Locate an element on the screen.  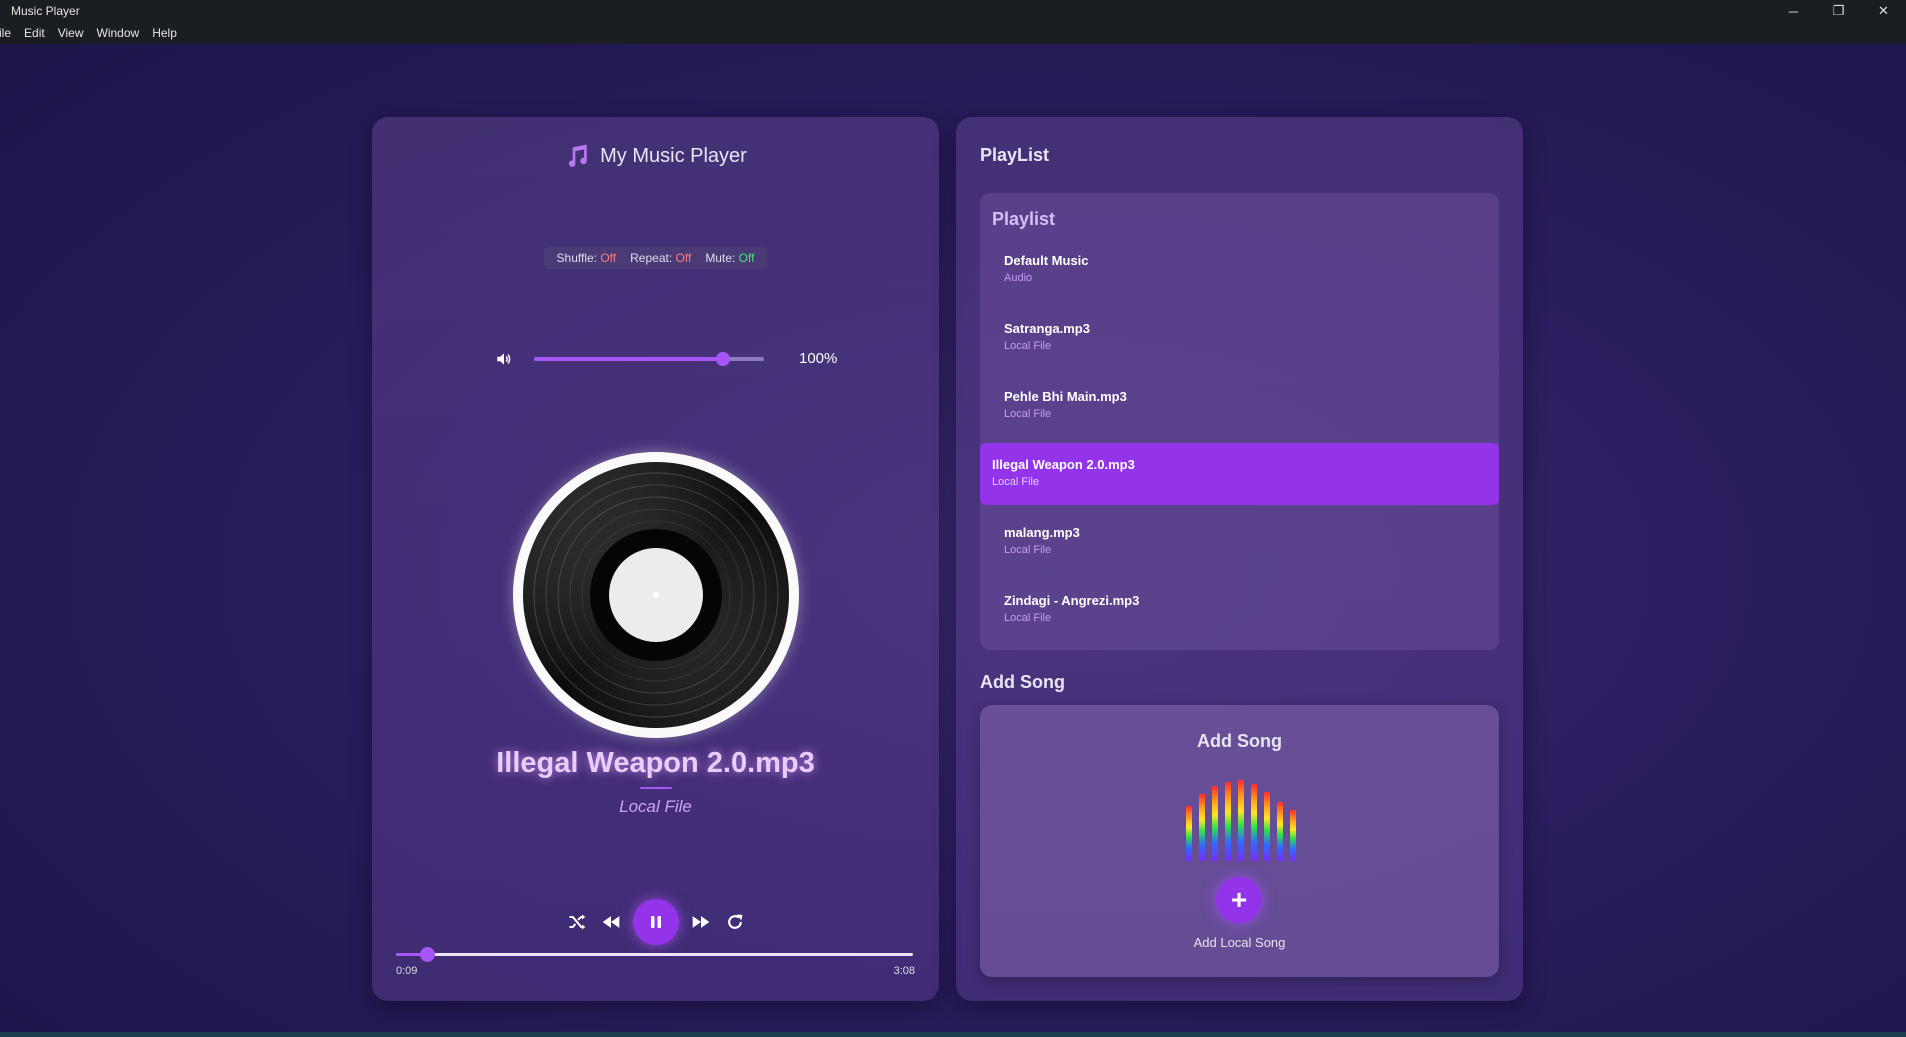
add-song-title: Add Song is located at coordinates (1239, 741).